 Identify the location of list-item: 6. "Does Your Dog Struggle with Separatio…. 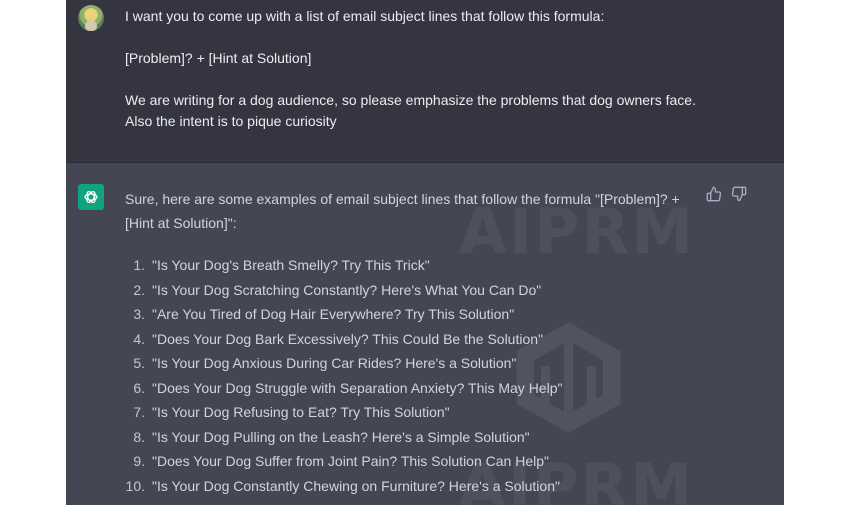
(343, 388).